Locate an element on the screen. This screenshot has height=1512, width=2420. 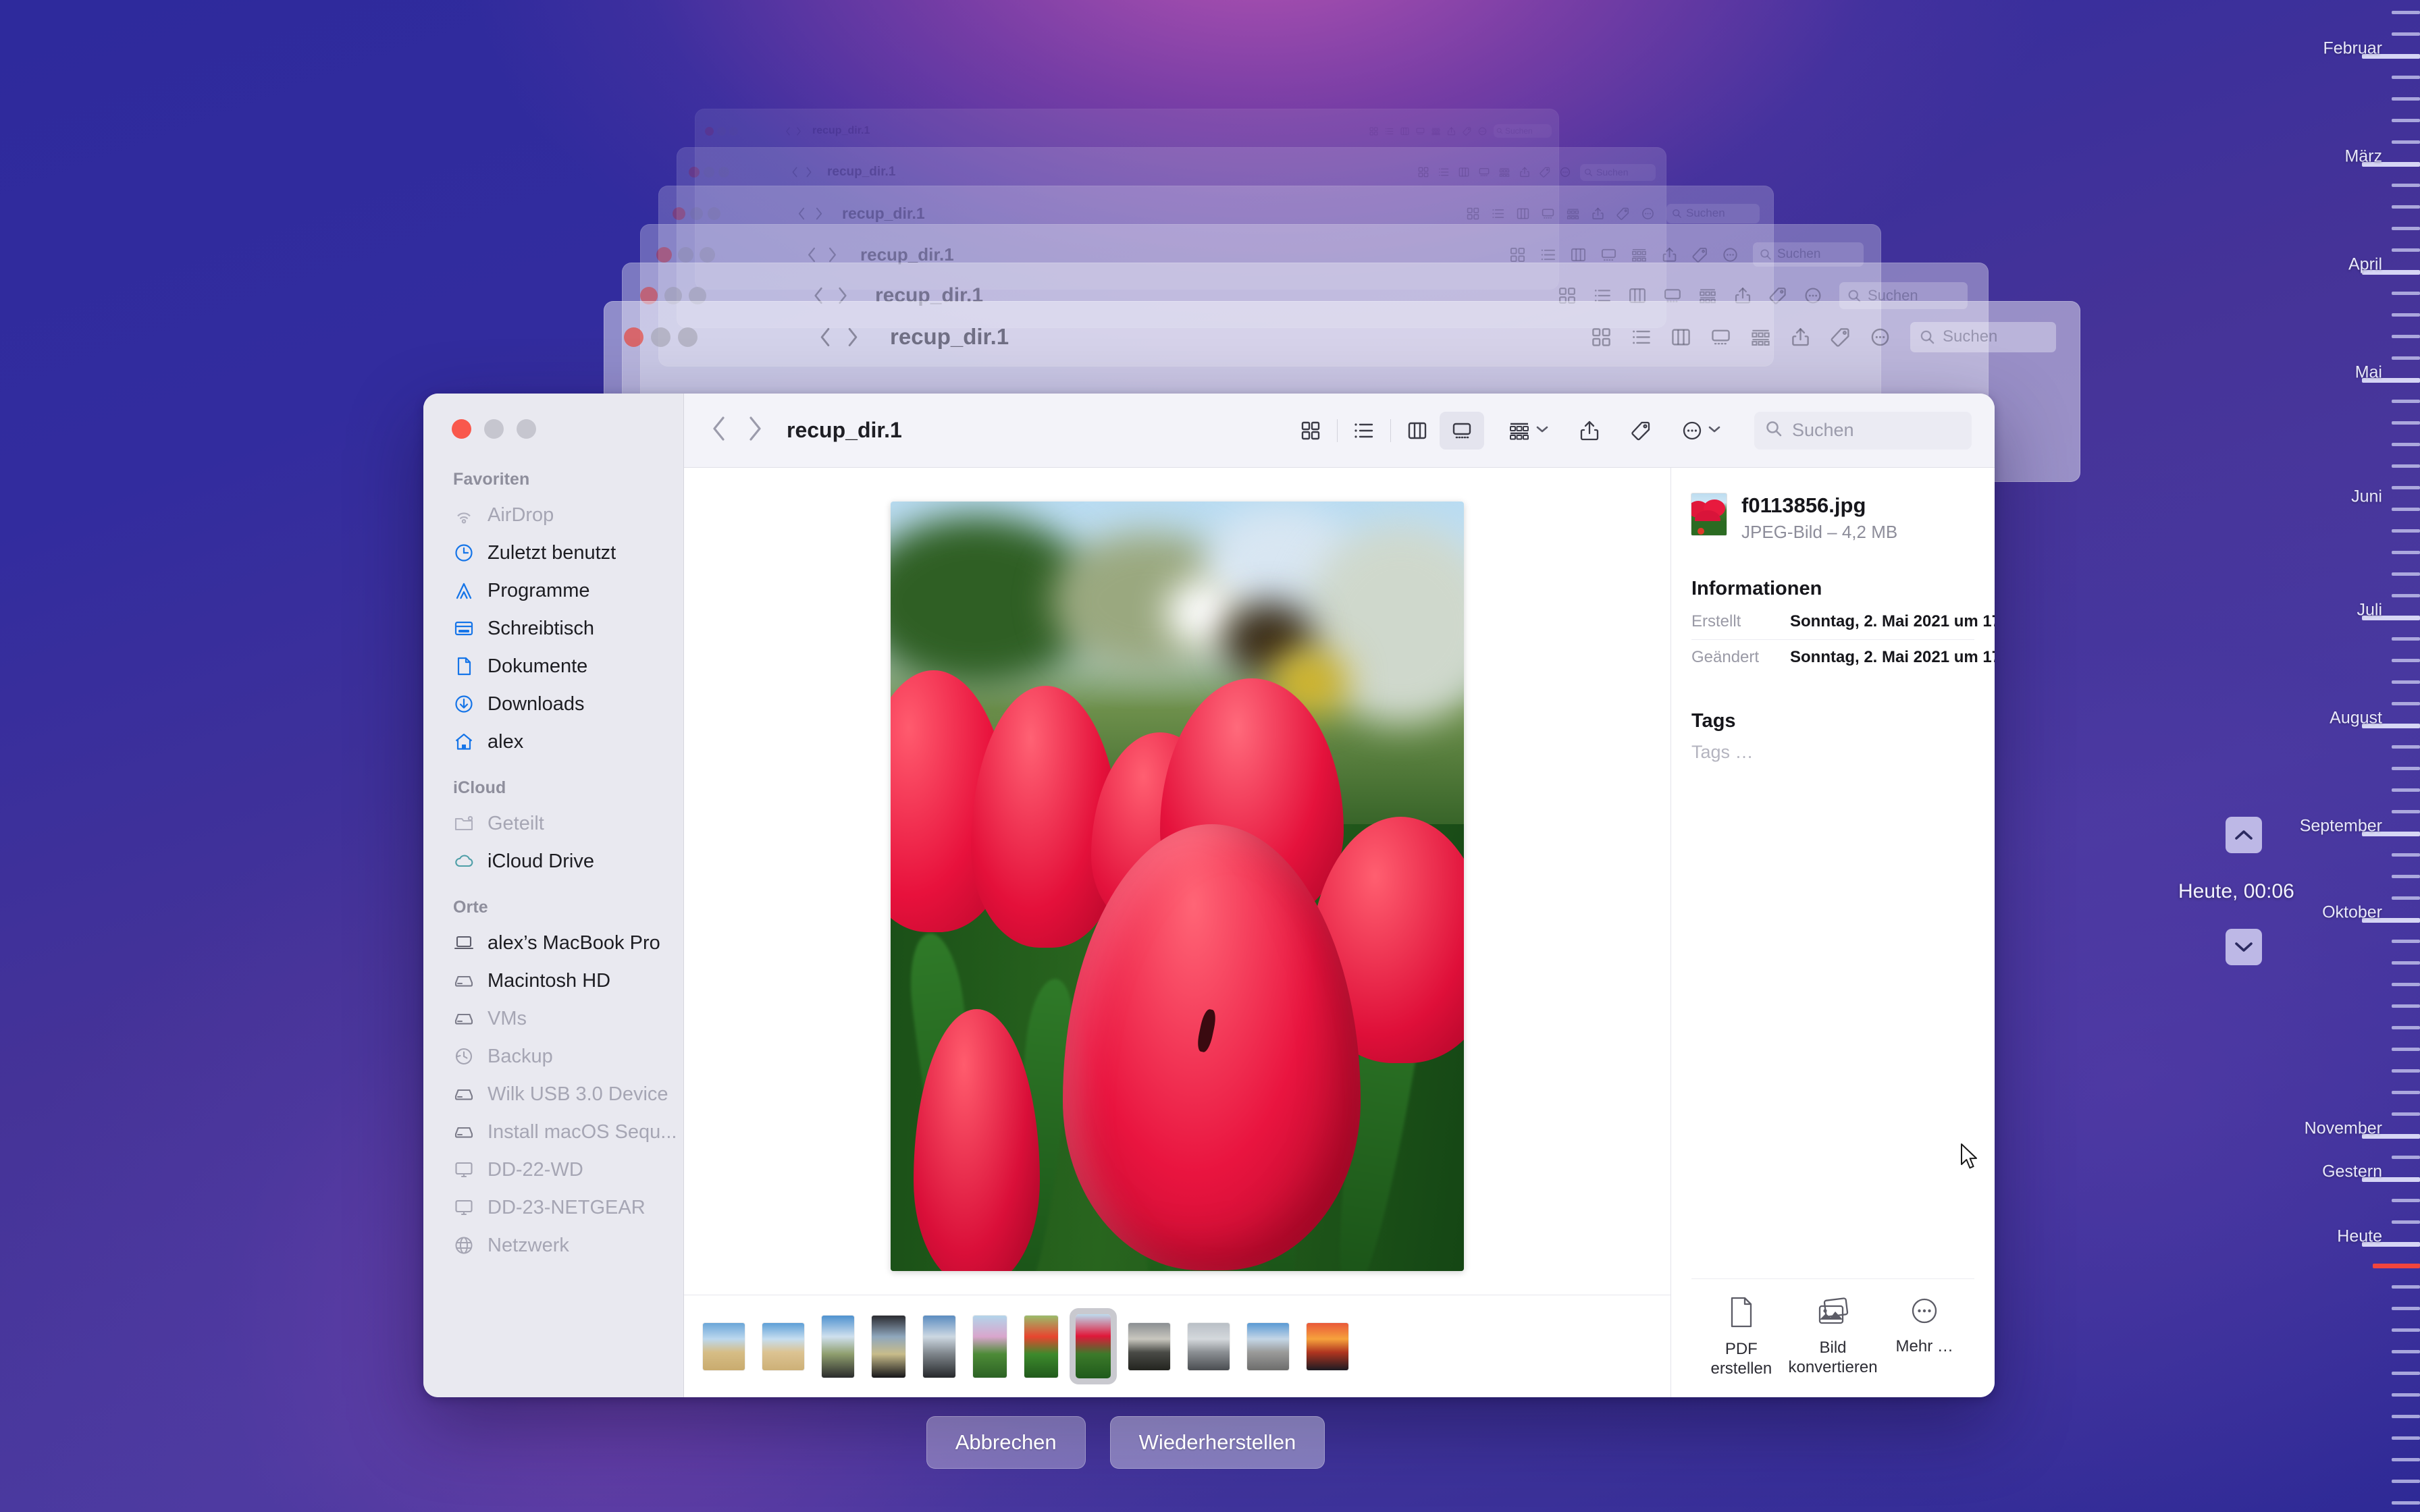
sidebar-item-wilk-usb-3-0-device: Wilk USB 3.0 Device is located at coordinates (553, 1094).